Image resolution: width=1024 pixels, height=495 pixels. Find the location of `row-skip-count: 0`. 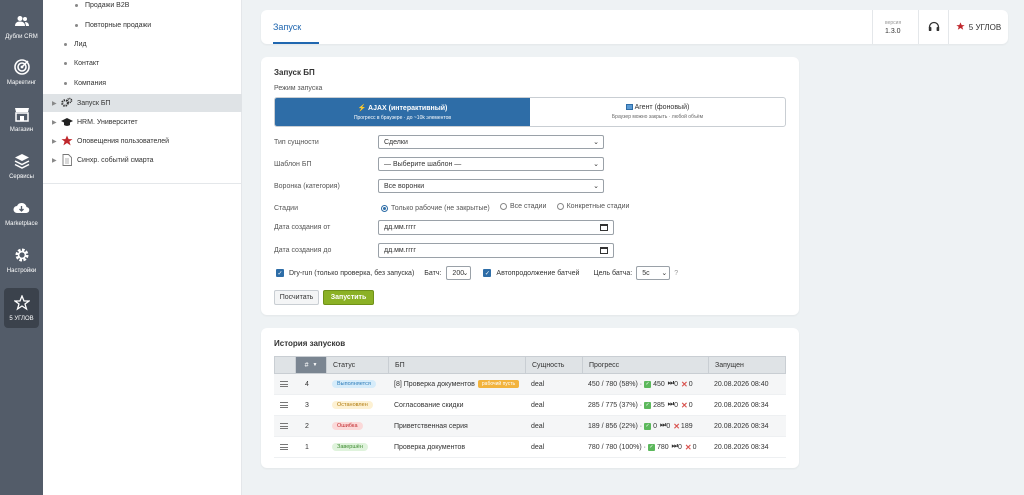

row-skip-count: 0 is located at coordinates (679, 447).